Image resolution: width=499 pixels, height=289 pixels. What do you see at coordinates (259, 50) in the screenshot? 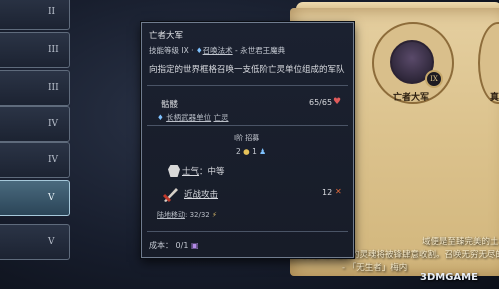
I see `spell-book-text: - 永世君王魔典` at bounding box center [259, 50].